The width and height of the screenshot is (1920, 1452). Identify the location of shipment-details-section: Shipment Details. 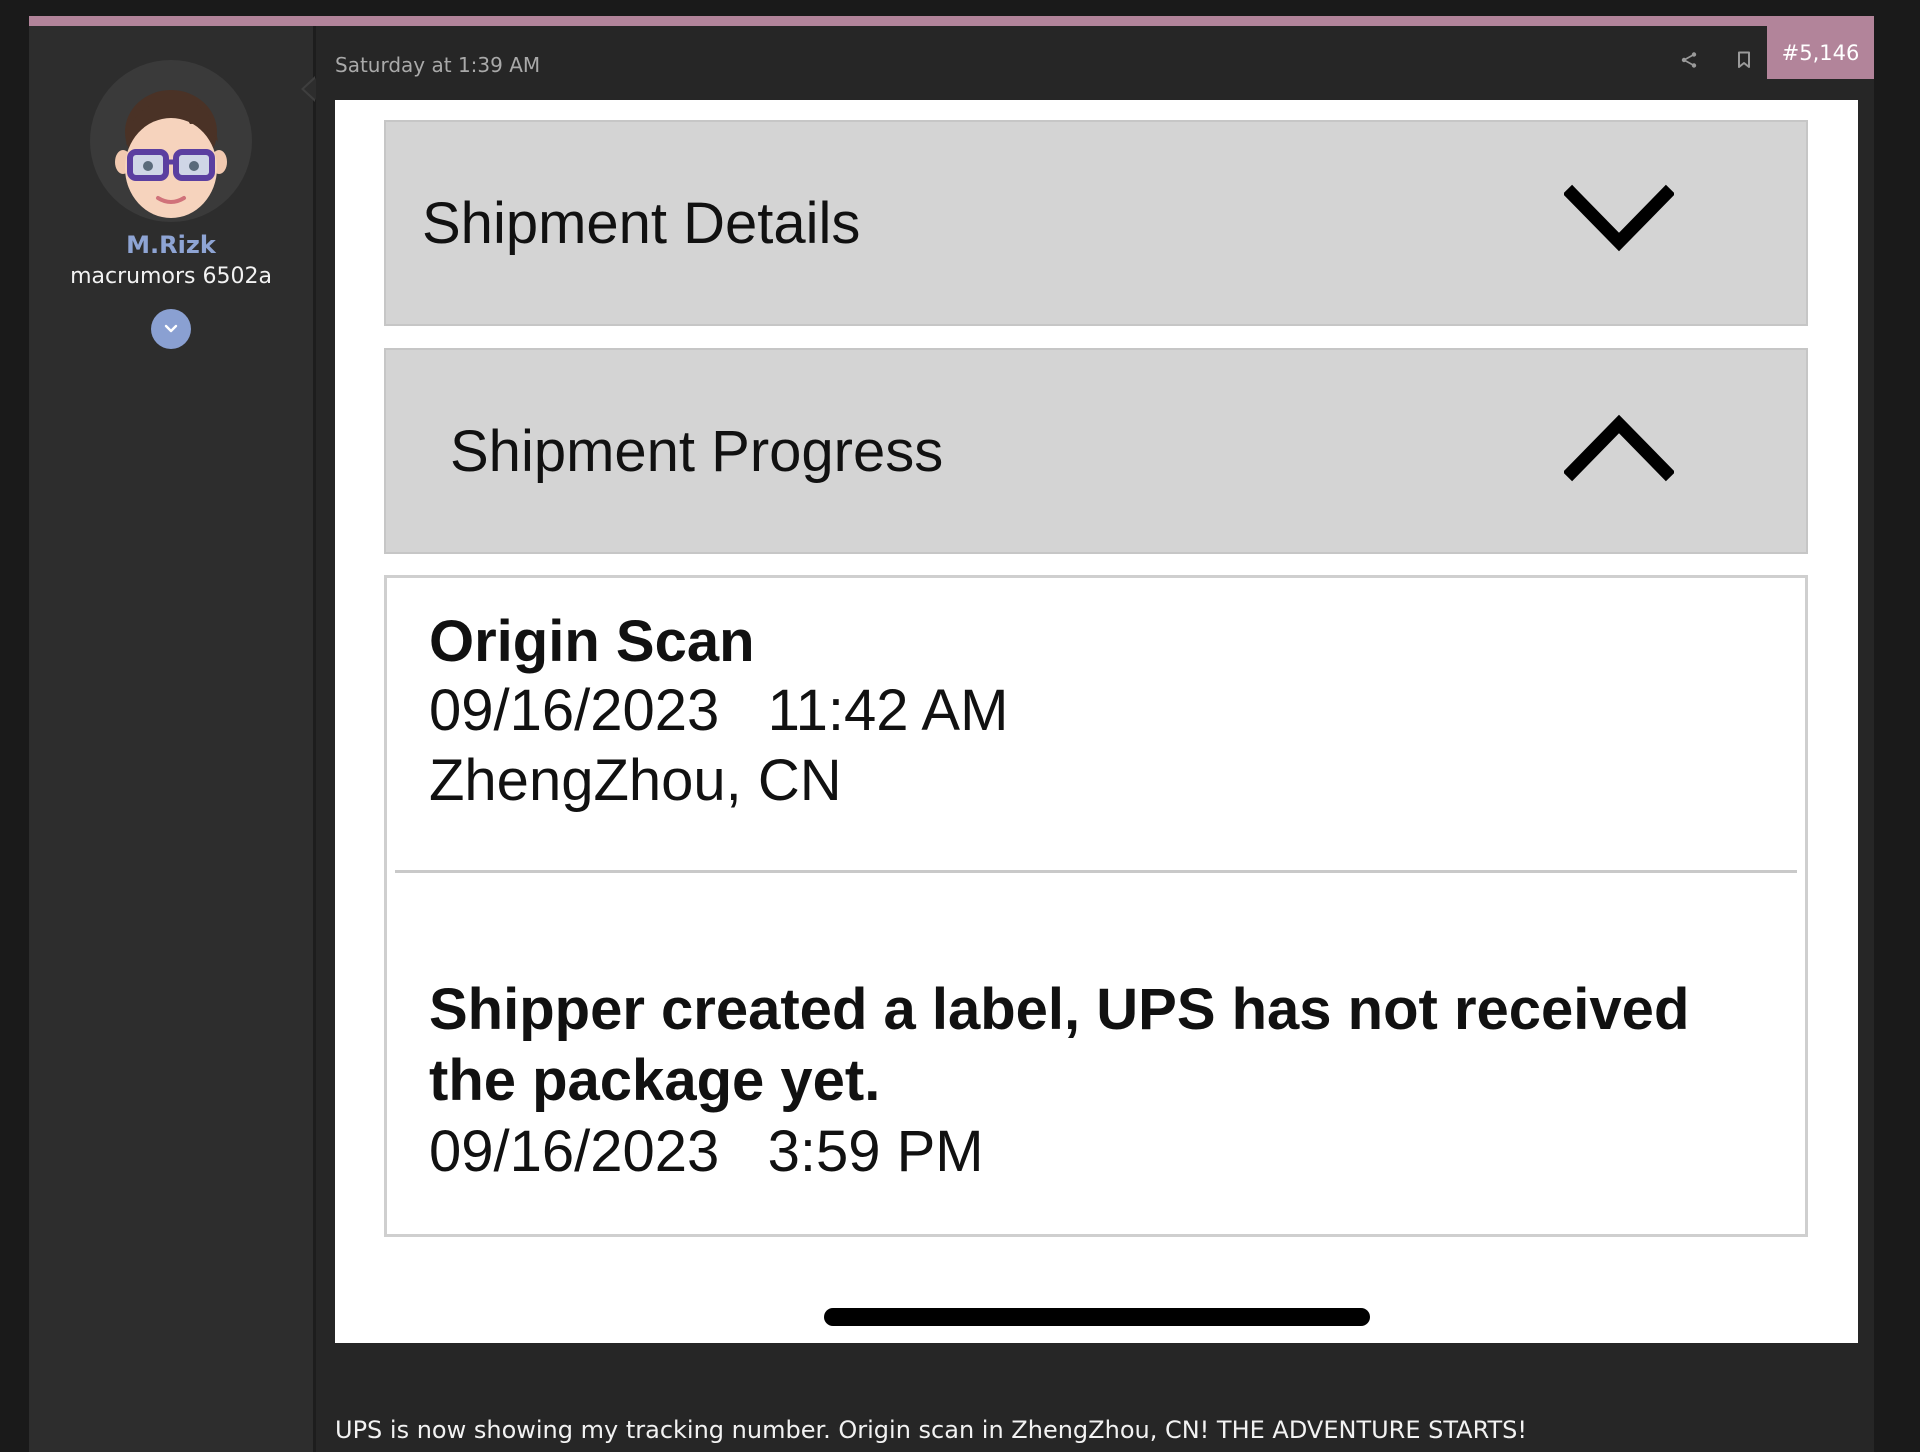
(1096, 223).